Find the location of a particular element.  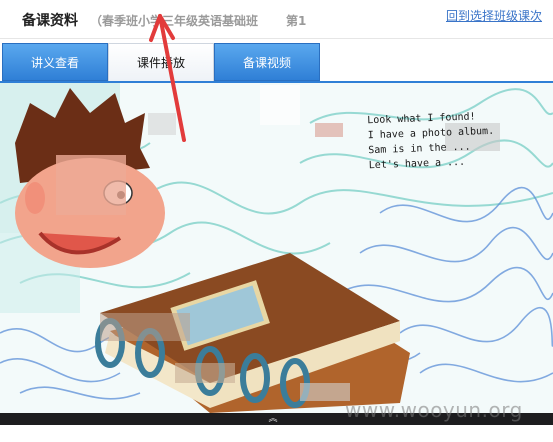

censor-pixel-face is located at coordinates (91, 185).